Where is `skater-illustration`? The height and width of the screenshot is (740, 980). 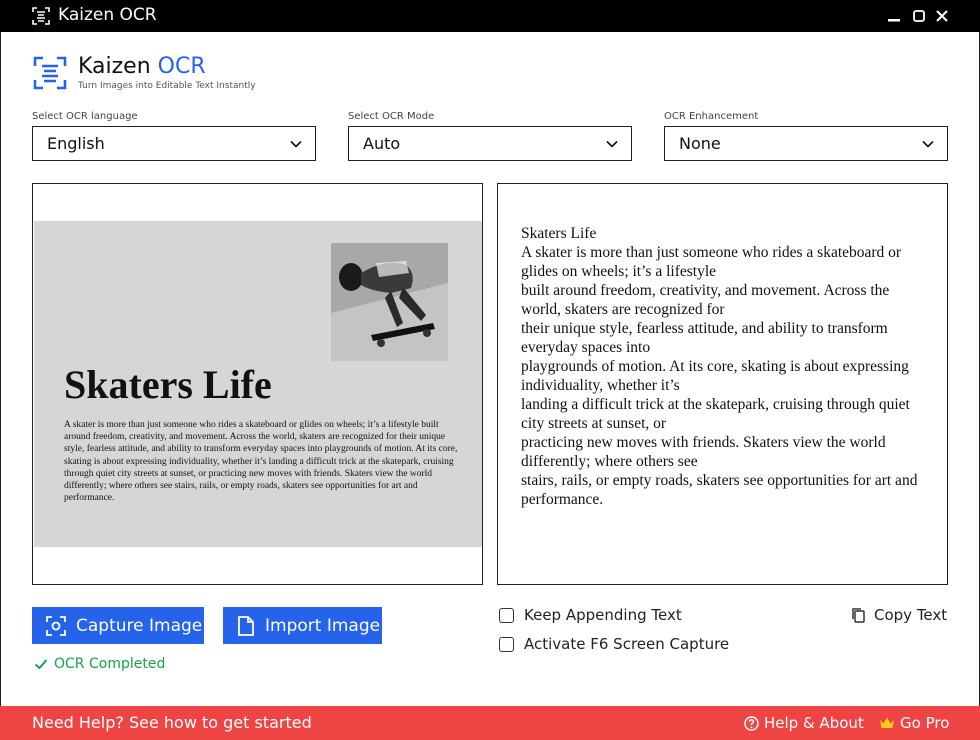 skater-illustration is located at coordinates (389, 302).